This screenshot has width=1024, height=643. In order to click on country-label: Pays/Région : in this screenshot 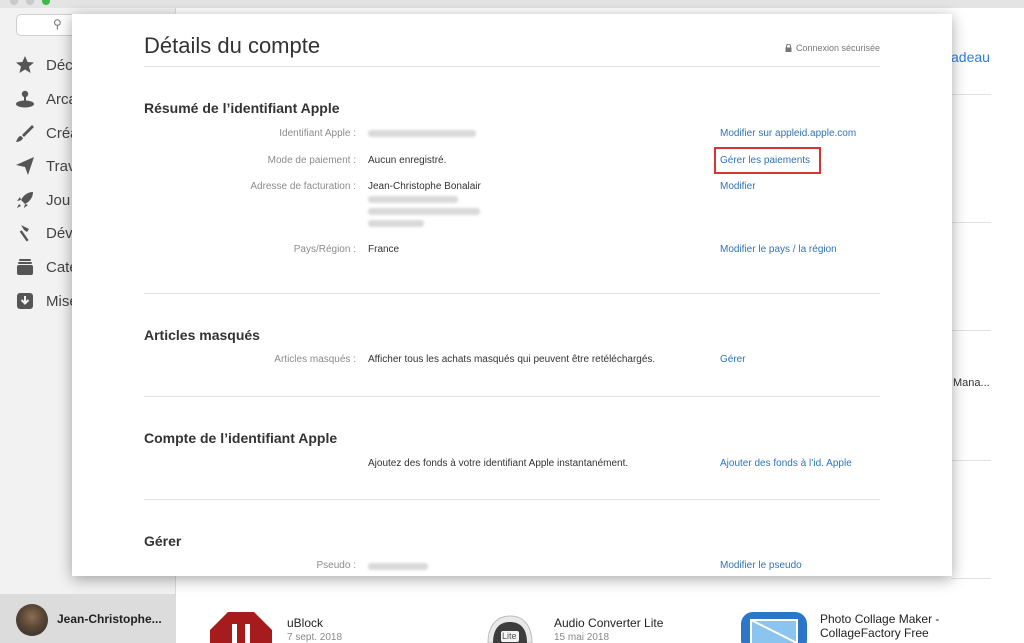, I will do `click(324, 249)`.